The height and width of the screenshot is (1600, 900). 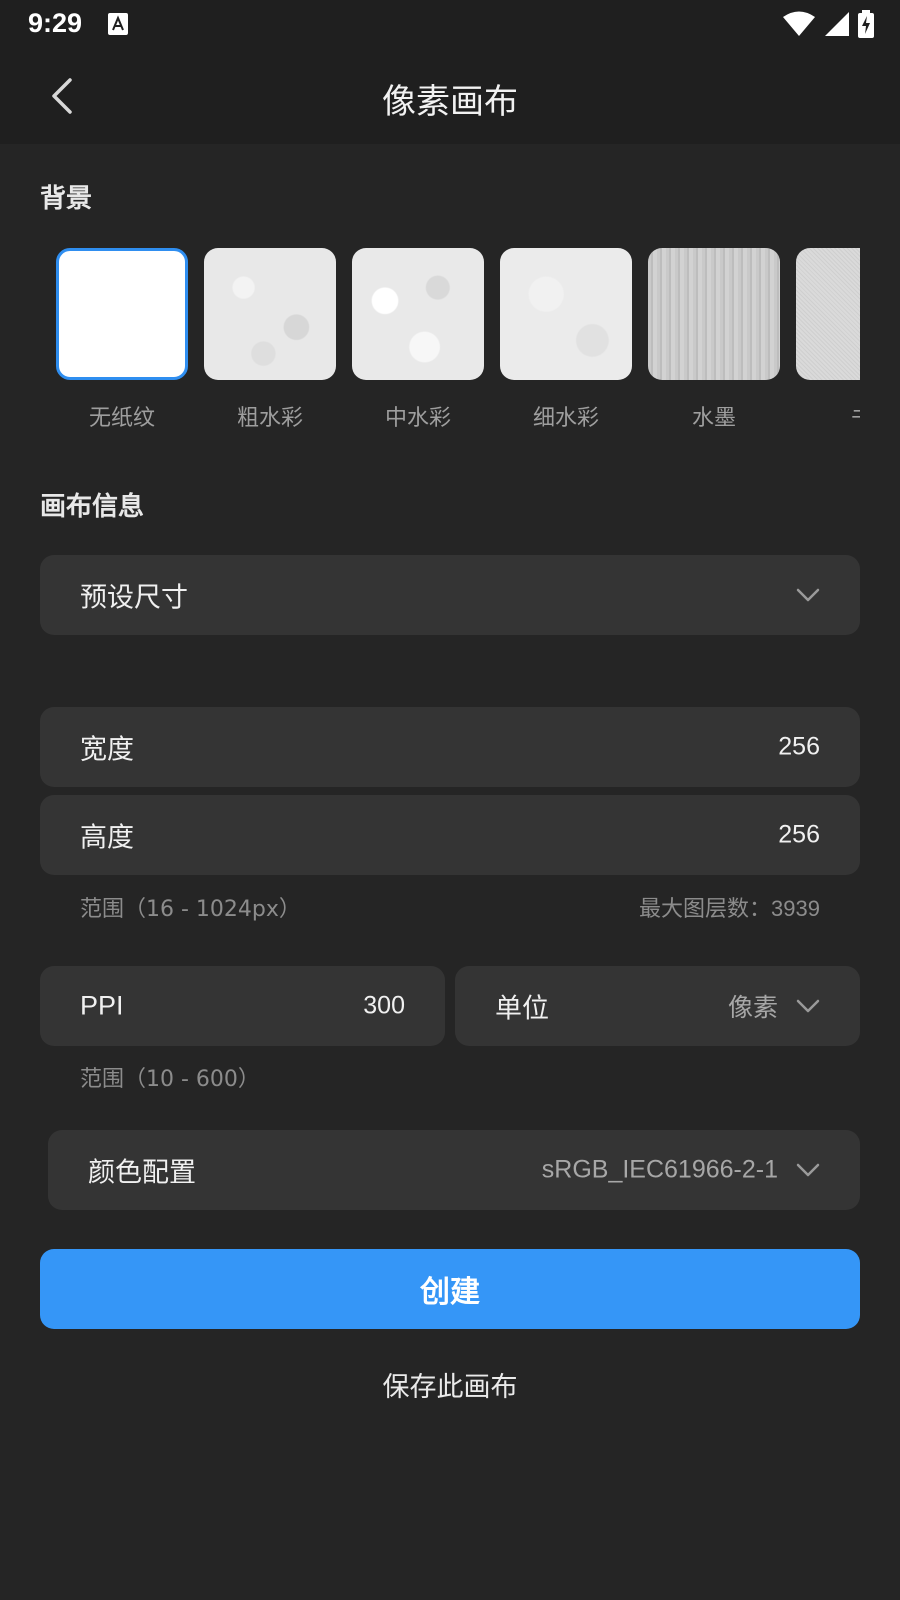 What do you see at coordinates (799, 747) in the screenshot?
I see `width-value: 256` at bounding box center [799, 747].